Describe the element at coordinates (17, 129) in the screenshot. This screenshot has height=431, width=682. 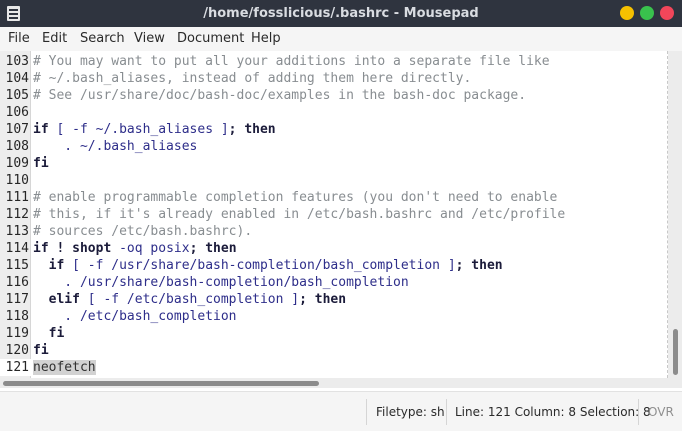
I see `line-number: 107` at that location.